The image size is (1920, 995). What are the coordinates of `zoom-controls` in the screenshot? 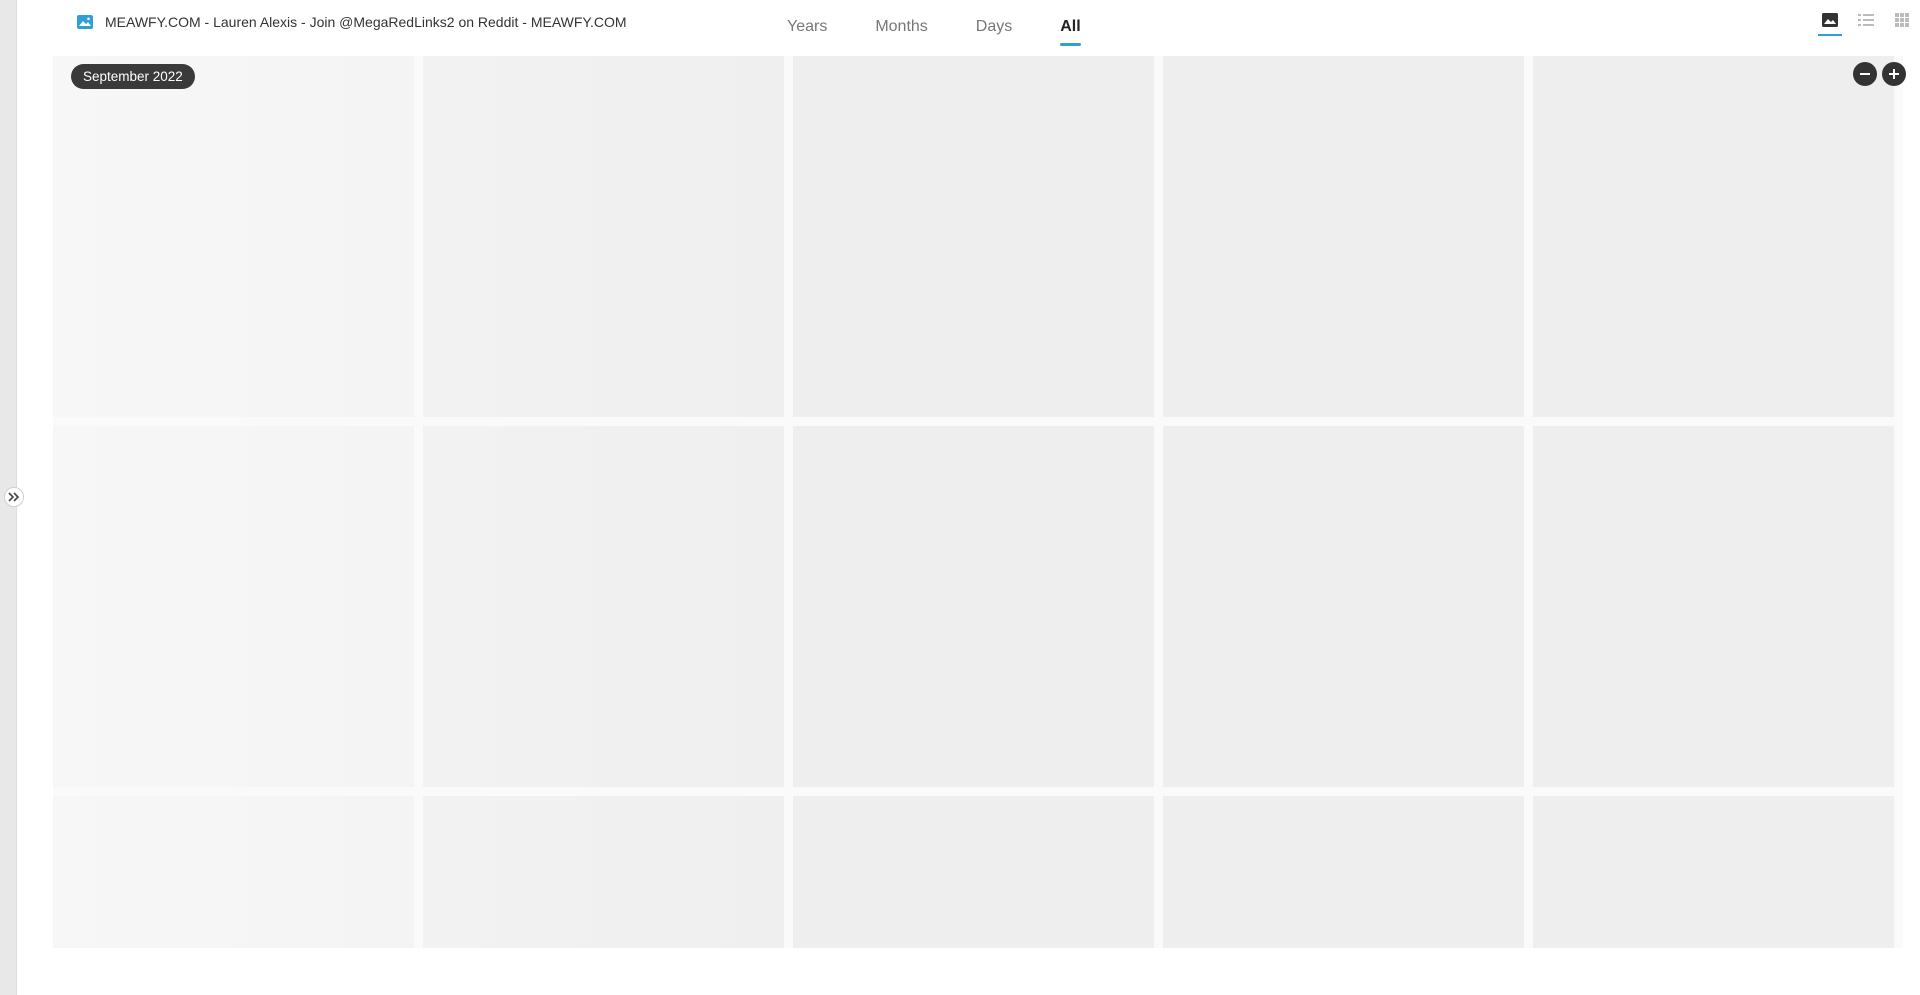 It's located at (1879, 74).